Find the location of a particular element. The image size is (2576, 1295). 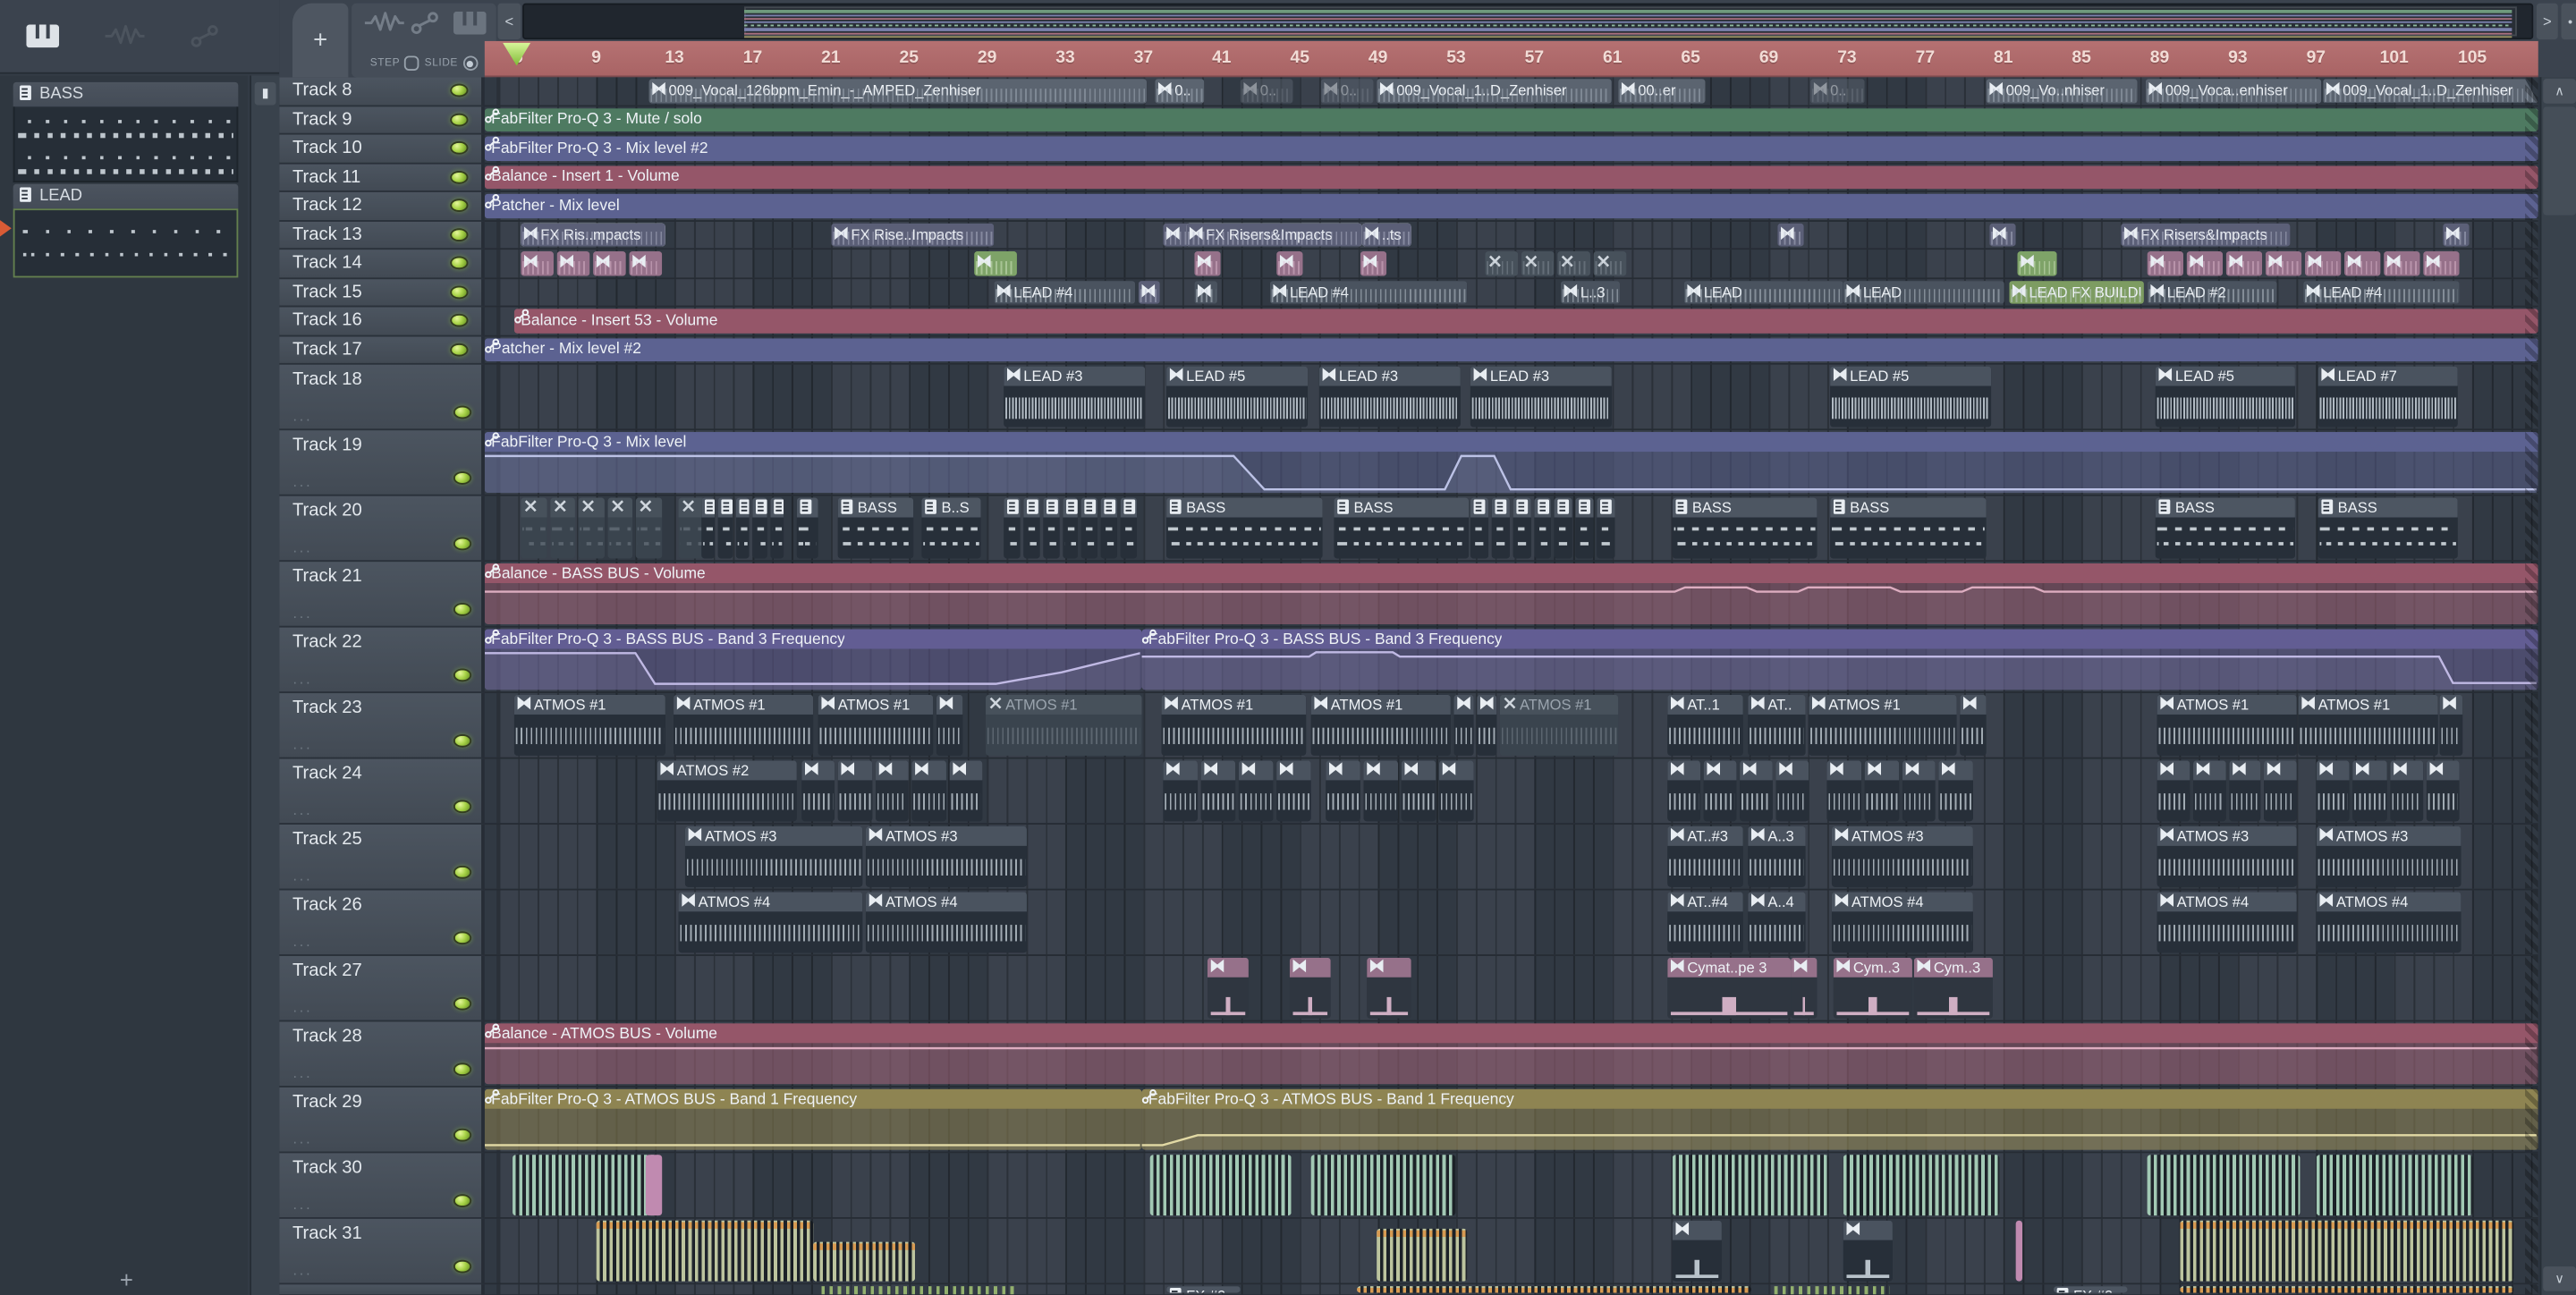

track-header: Track 16 is located at coordinates (382, 321).